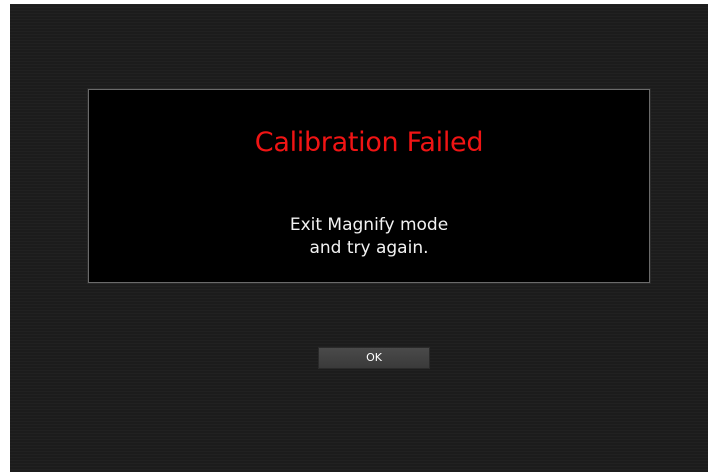  I want to click on ok-button: OK, so click(374, 358).